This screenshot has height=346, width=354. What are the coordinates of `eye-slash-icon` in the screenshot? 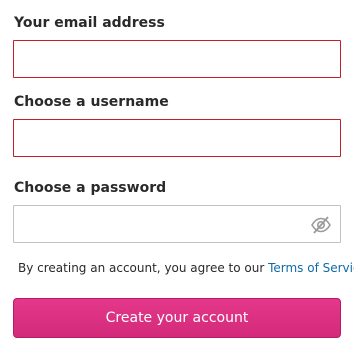 It's located at (321, 225).